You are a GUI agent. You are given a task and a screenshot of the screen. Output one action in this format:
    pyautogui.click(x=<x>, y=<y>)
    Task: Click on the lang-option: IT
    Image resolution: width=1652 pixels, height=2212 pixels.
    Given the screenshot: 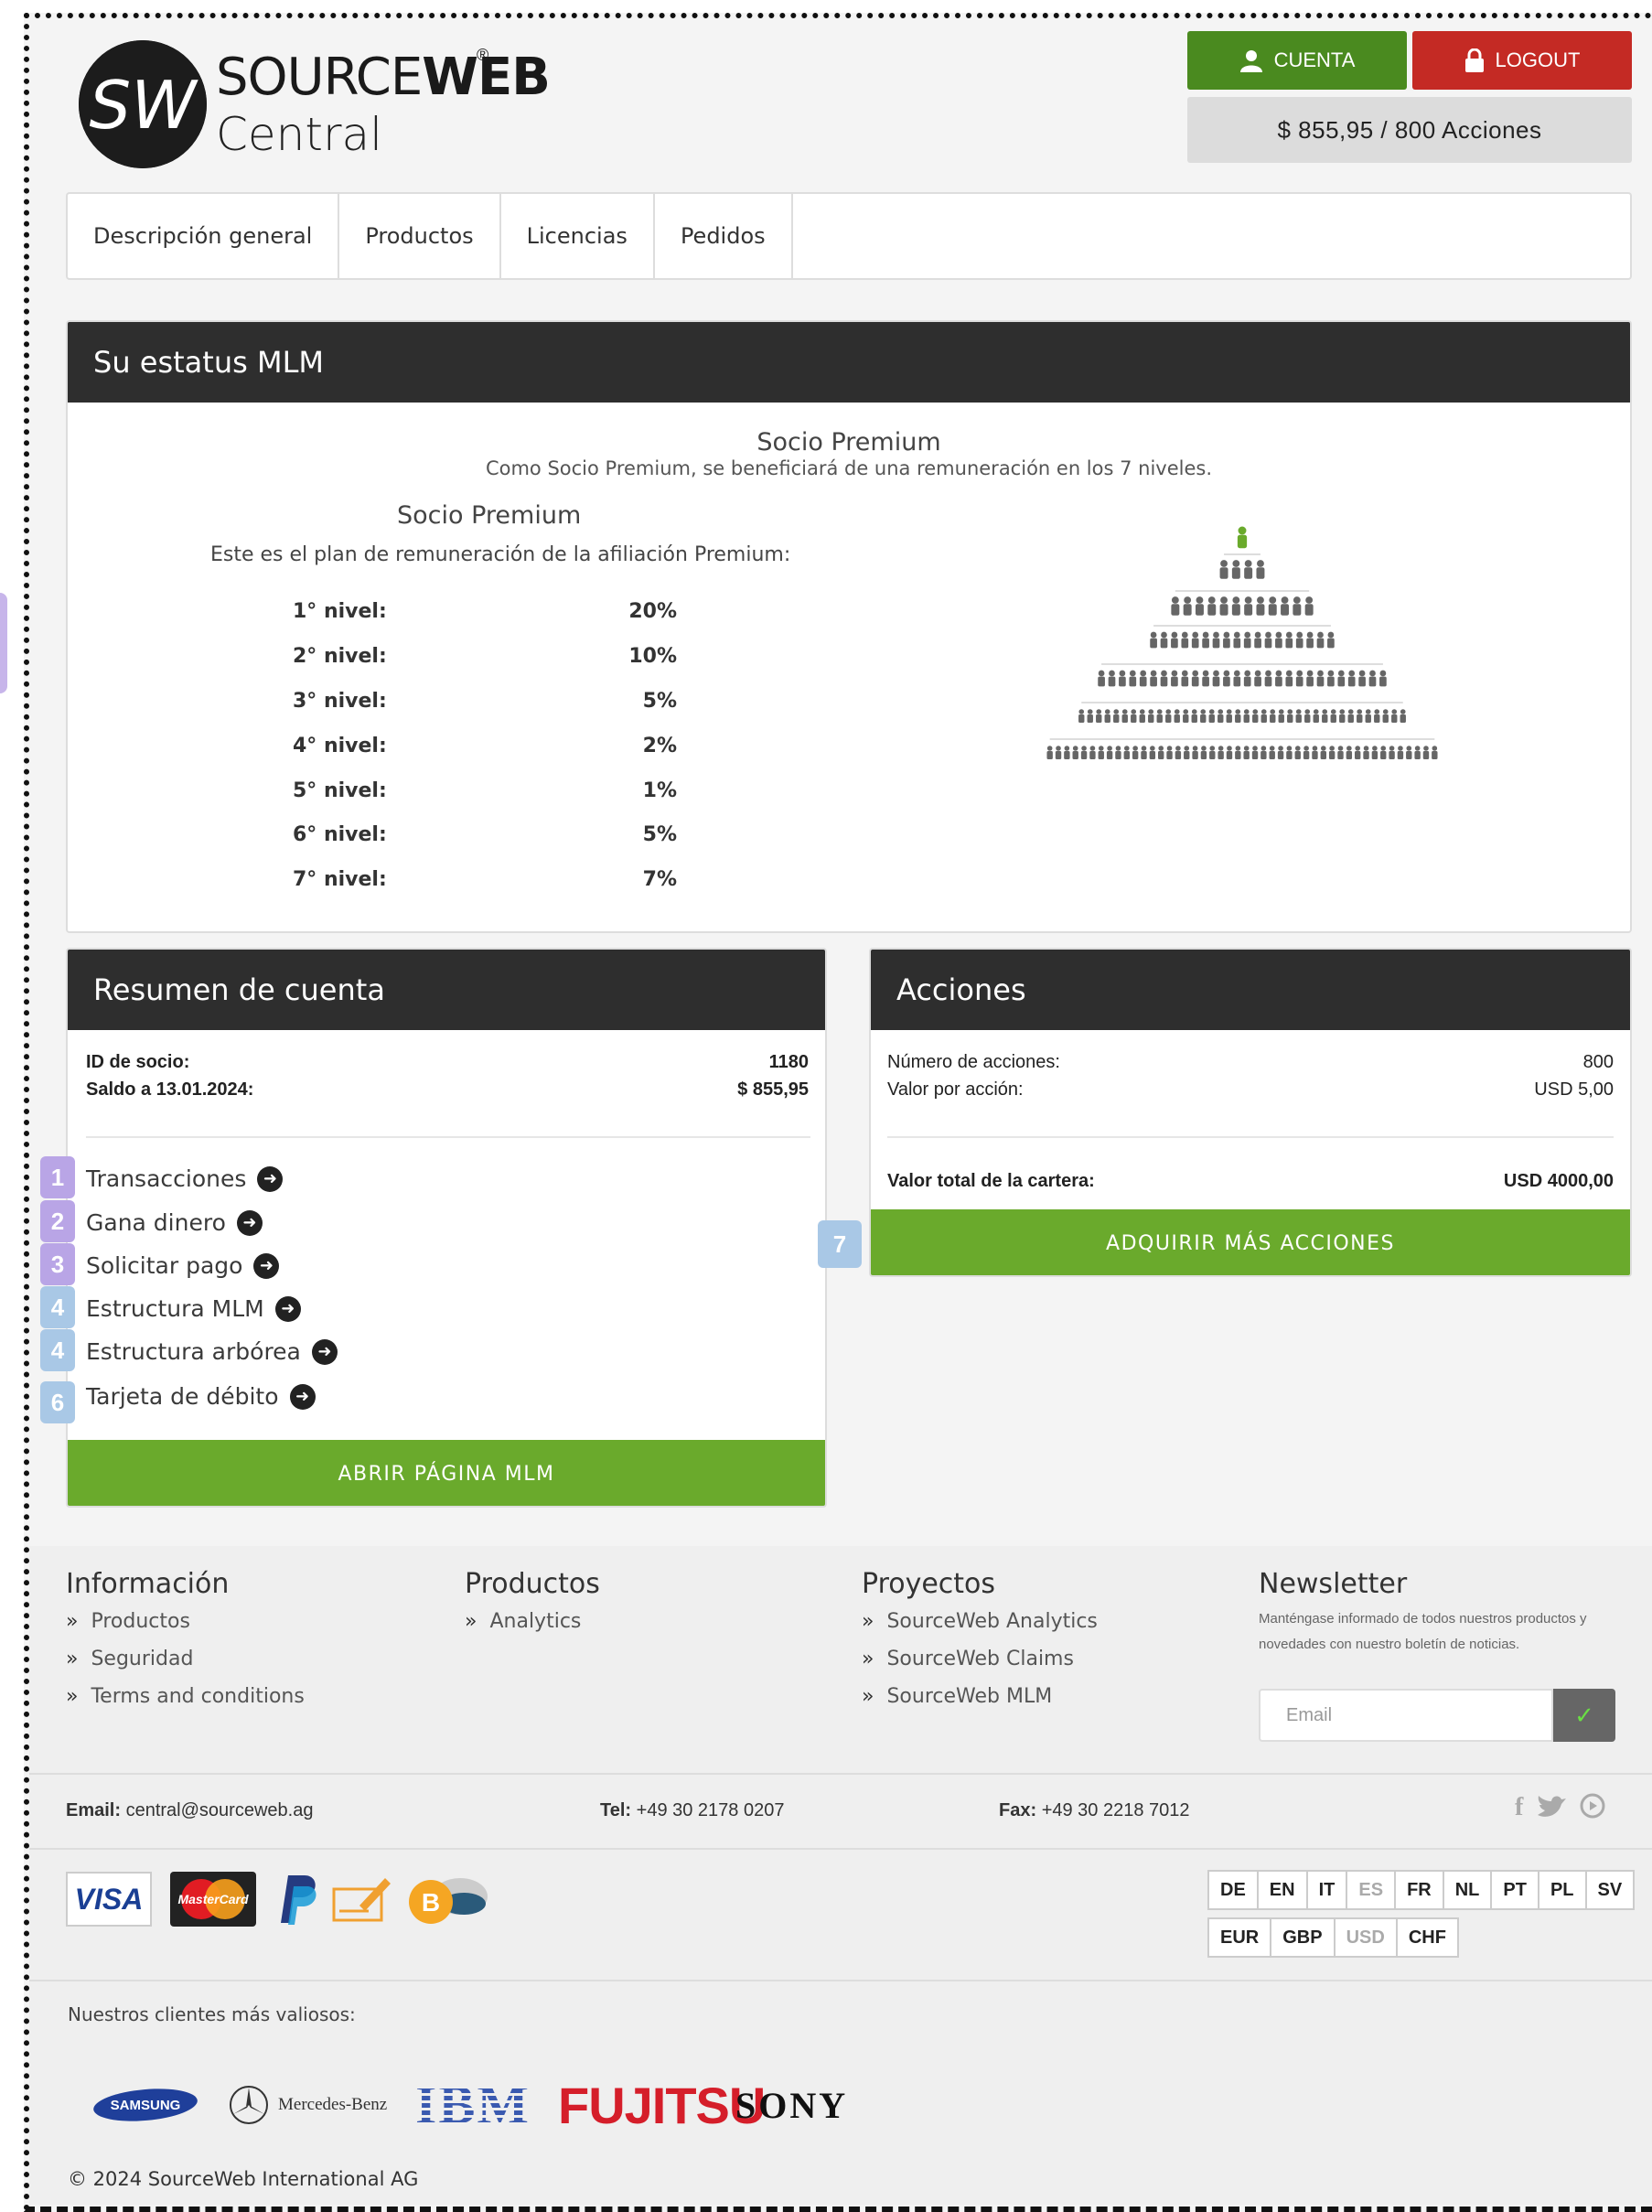 What is the action you would take?
    pyautogui.click(x=1328, y=1890)
    